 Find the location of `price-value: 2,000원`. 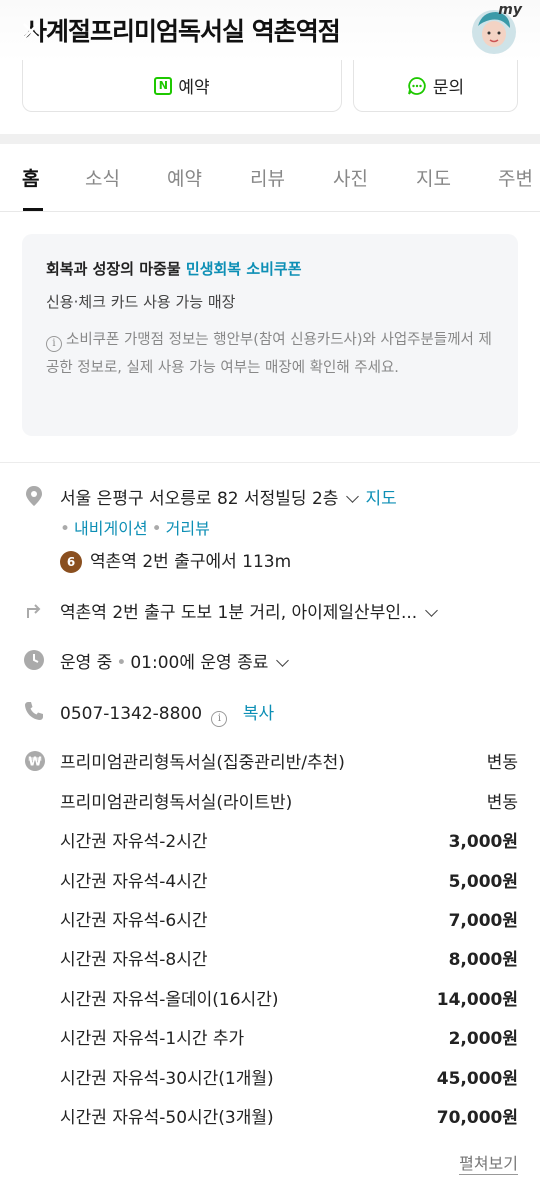

price-value: 2,000원 is located at coordinates (483, 1039).